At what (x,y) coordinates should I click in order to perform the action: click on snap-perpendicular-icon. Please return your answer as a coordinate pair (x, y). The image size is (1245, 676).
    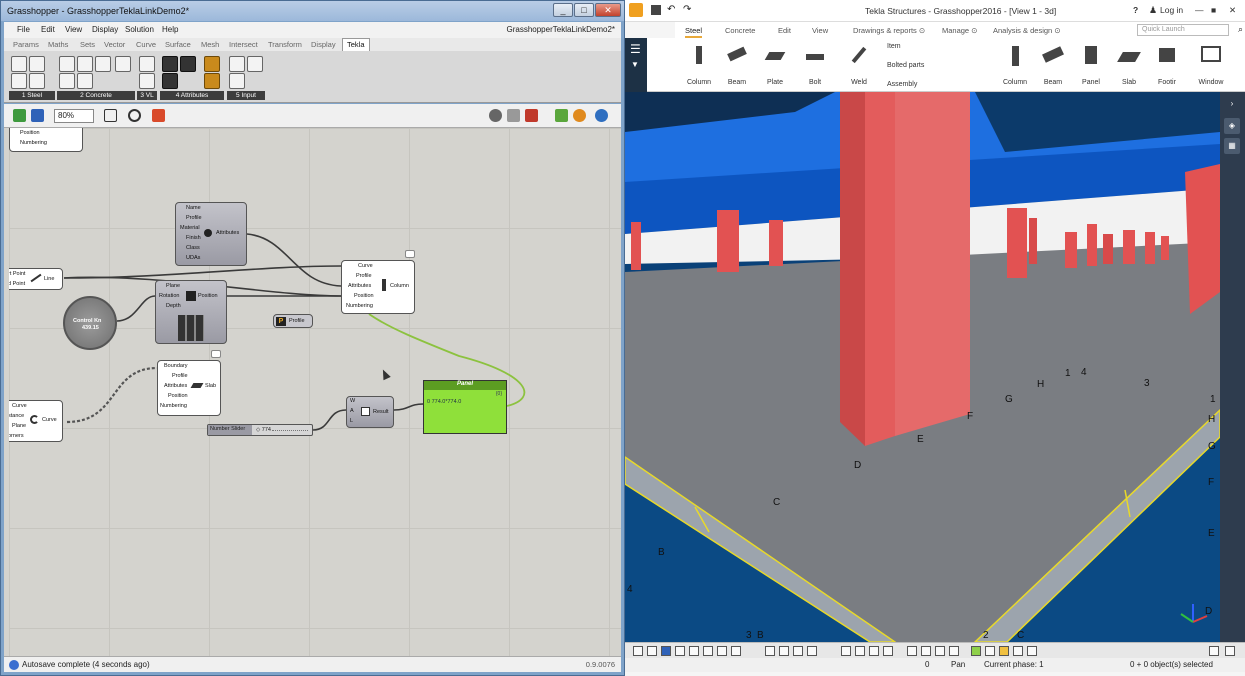
    Looking at the image, I should click on (860, 651).